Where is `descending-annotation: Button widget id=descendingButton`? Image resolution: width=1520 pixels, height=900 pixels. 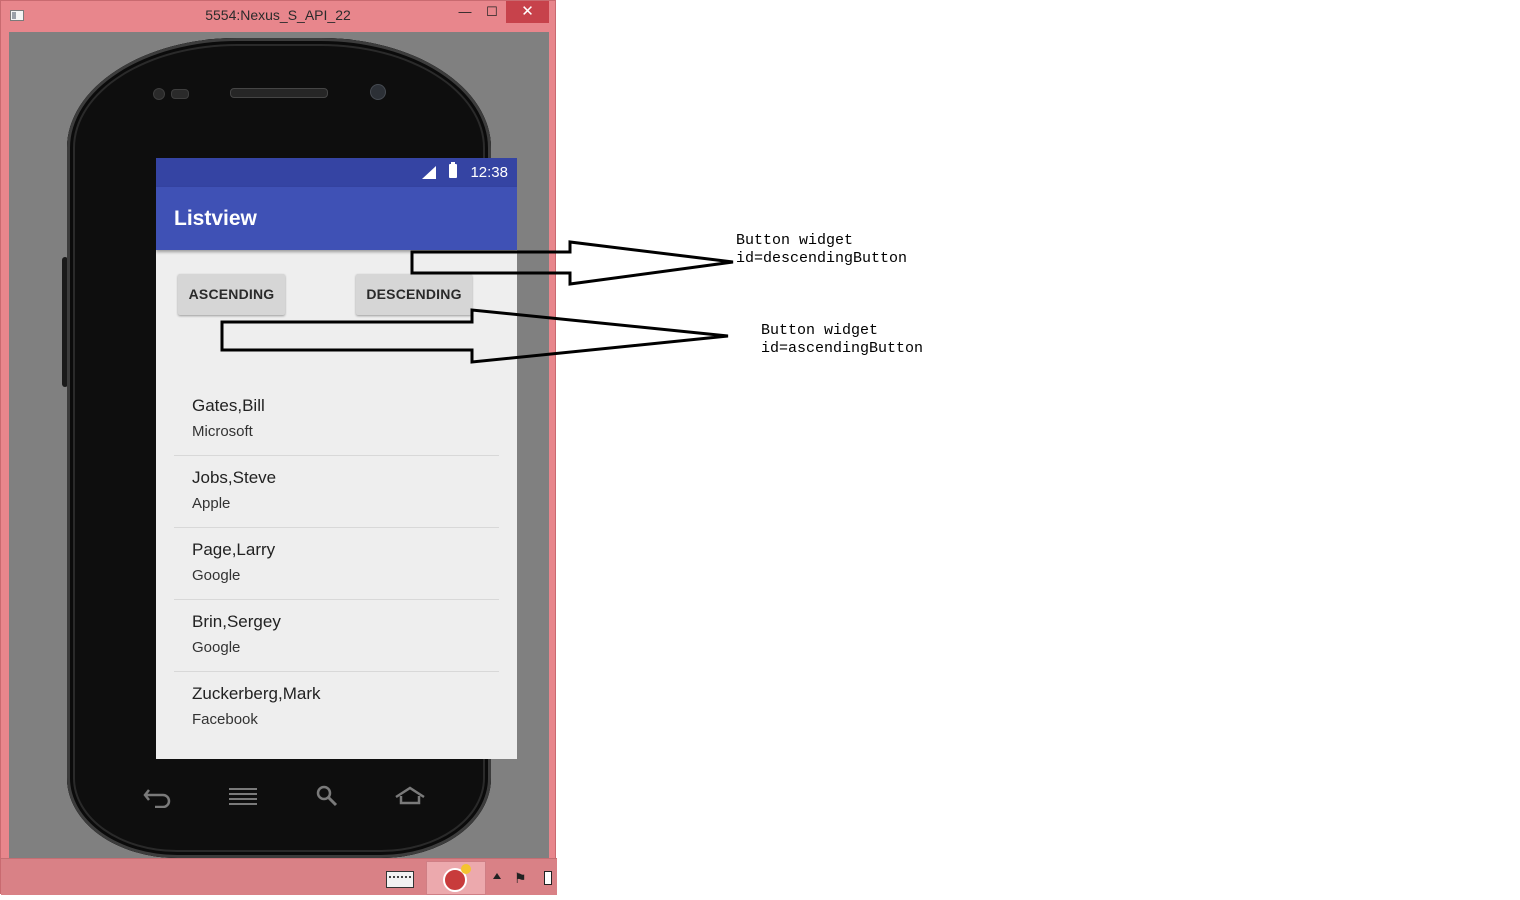 descending-annotation: Button widget id=descendingButton is located at coordinates (821, 250).